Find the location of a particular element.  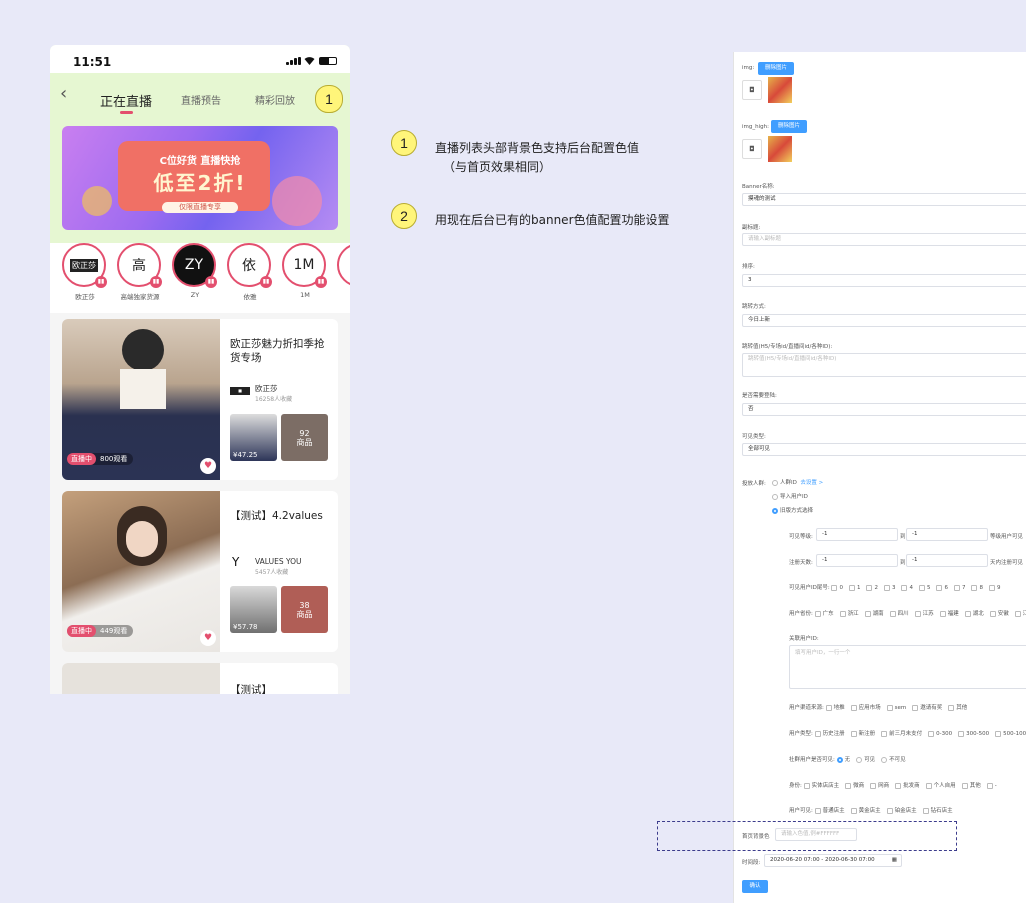

comm-option: 可见 is located at coordinates (865, 759).